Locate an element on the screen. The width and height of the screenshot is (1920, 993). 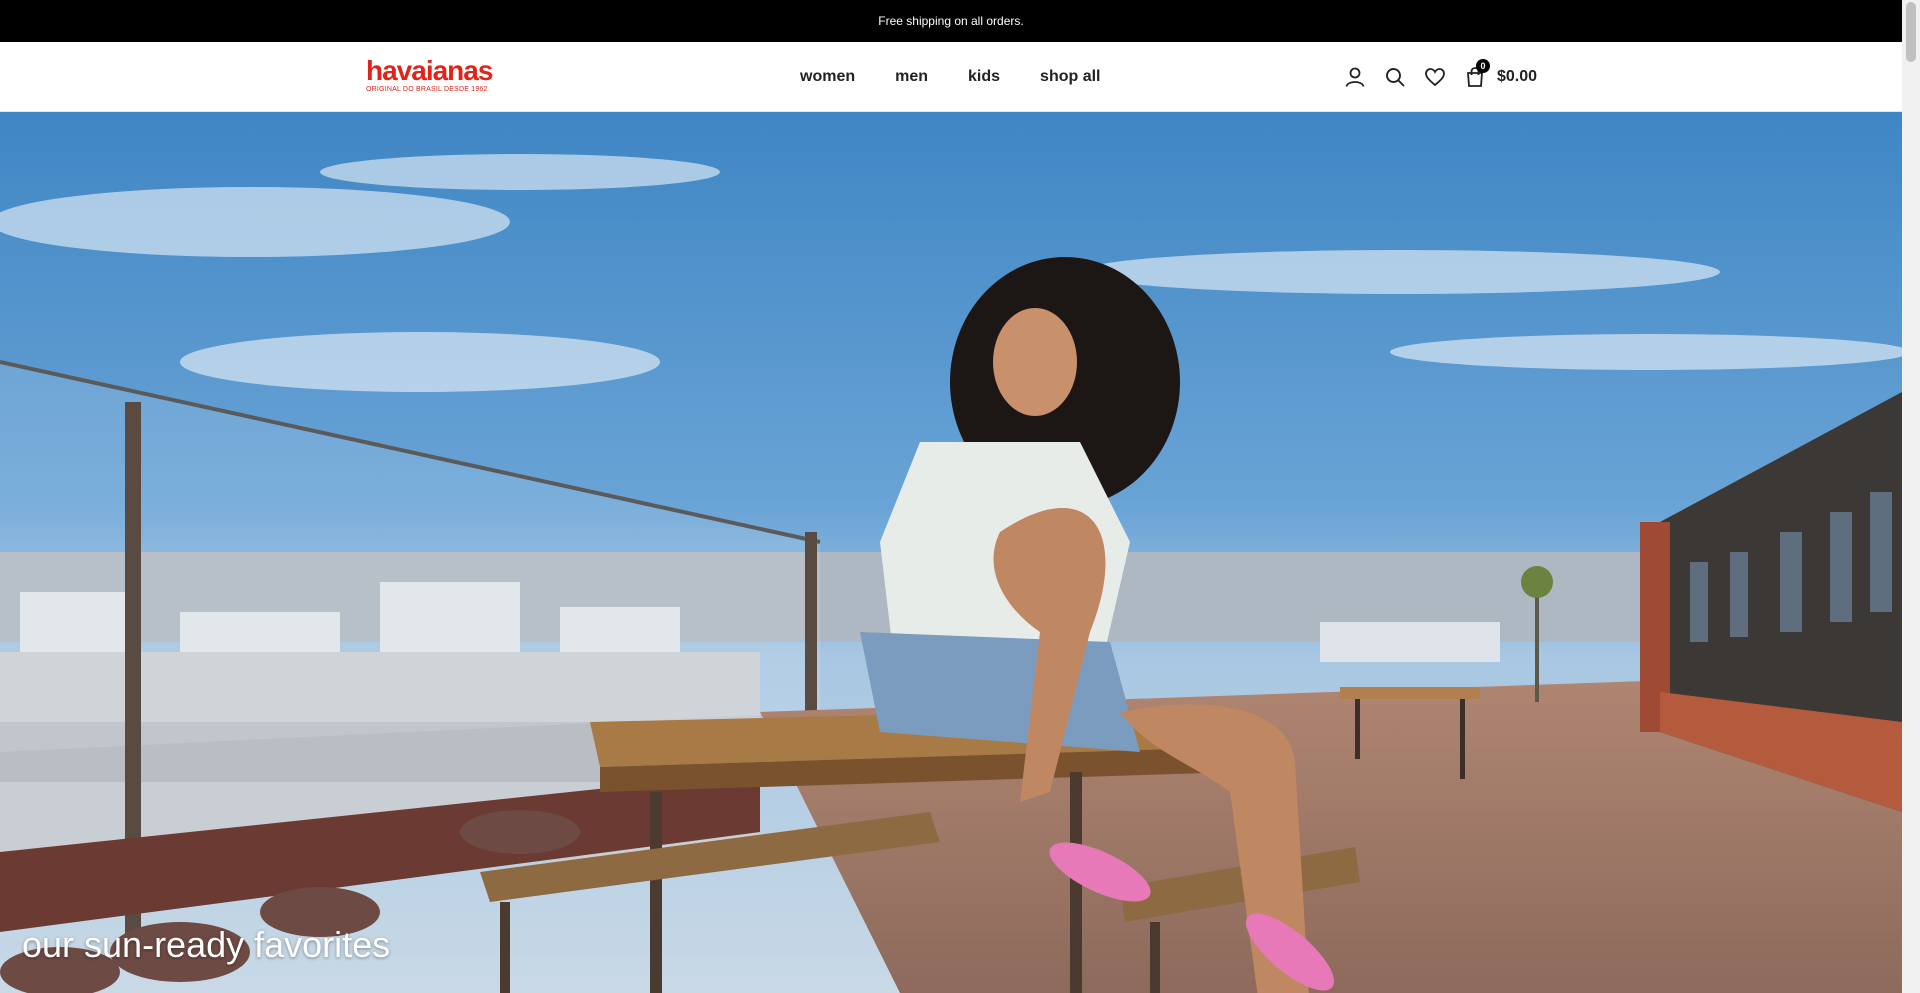
cart-total: $0.00 is located at coordinates (1517, 76).